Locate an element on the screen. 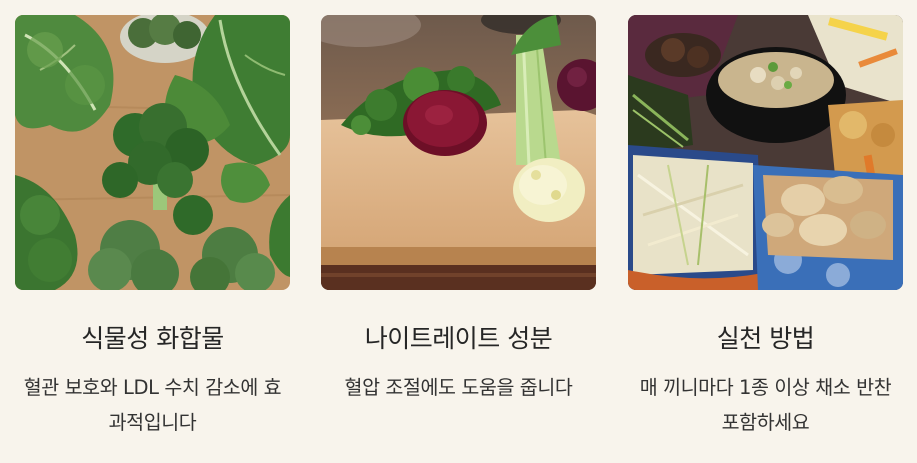  card-title: 실천 방법 is located at coordinates (765, 338).